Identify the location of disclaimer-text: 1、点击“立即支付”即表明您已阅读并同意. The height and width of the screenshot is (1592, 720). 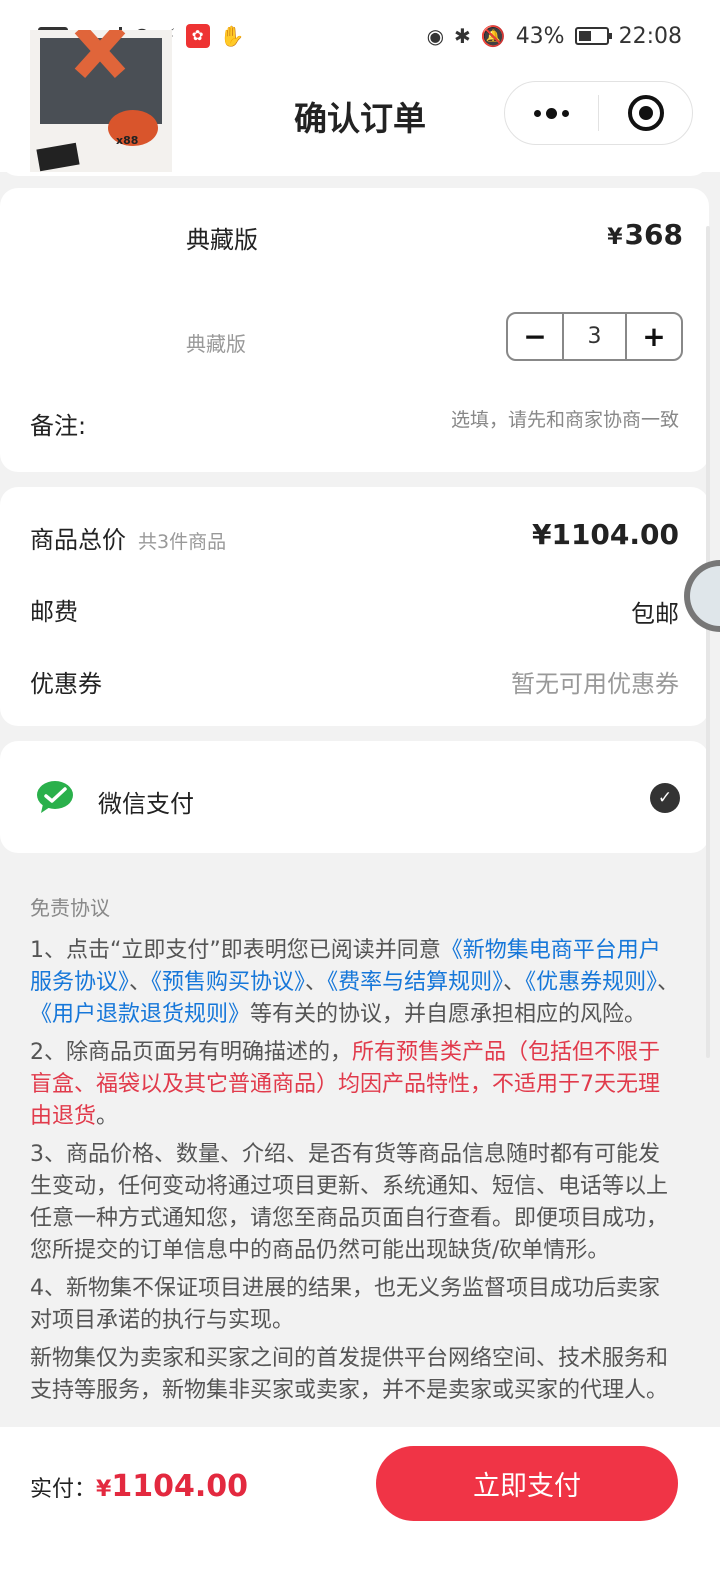
(235, 950).